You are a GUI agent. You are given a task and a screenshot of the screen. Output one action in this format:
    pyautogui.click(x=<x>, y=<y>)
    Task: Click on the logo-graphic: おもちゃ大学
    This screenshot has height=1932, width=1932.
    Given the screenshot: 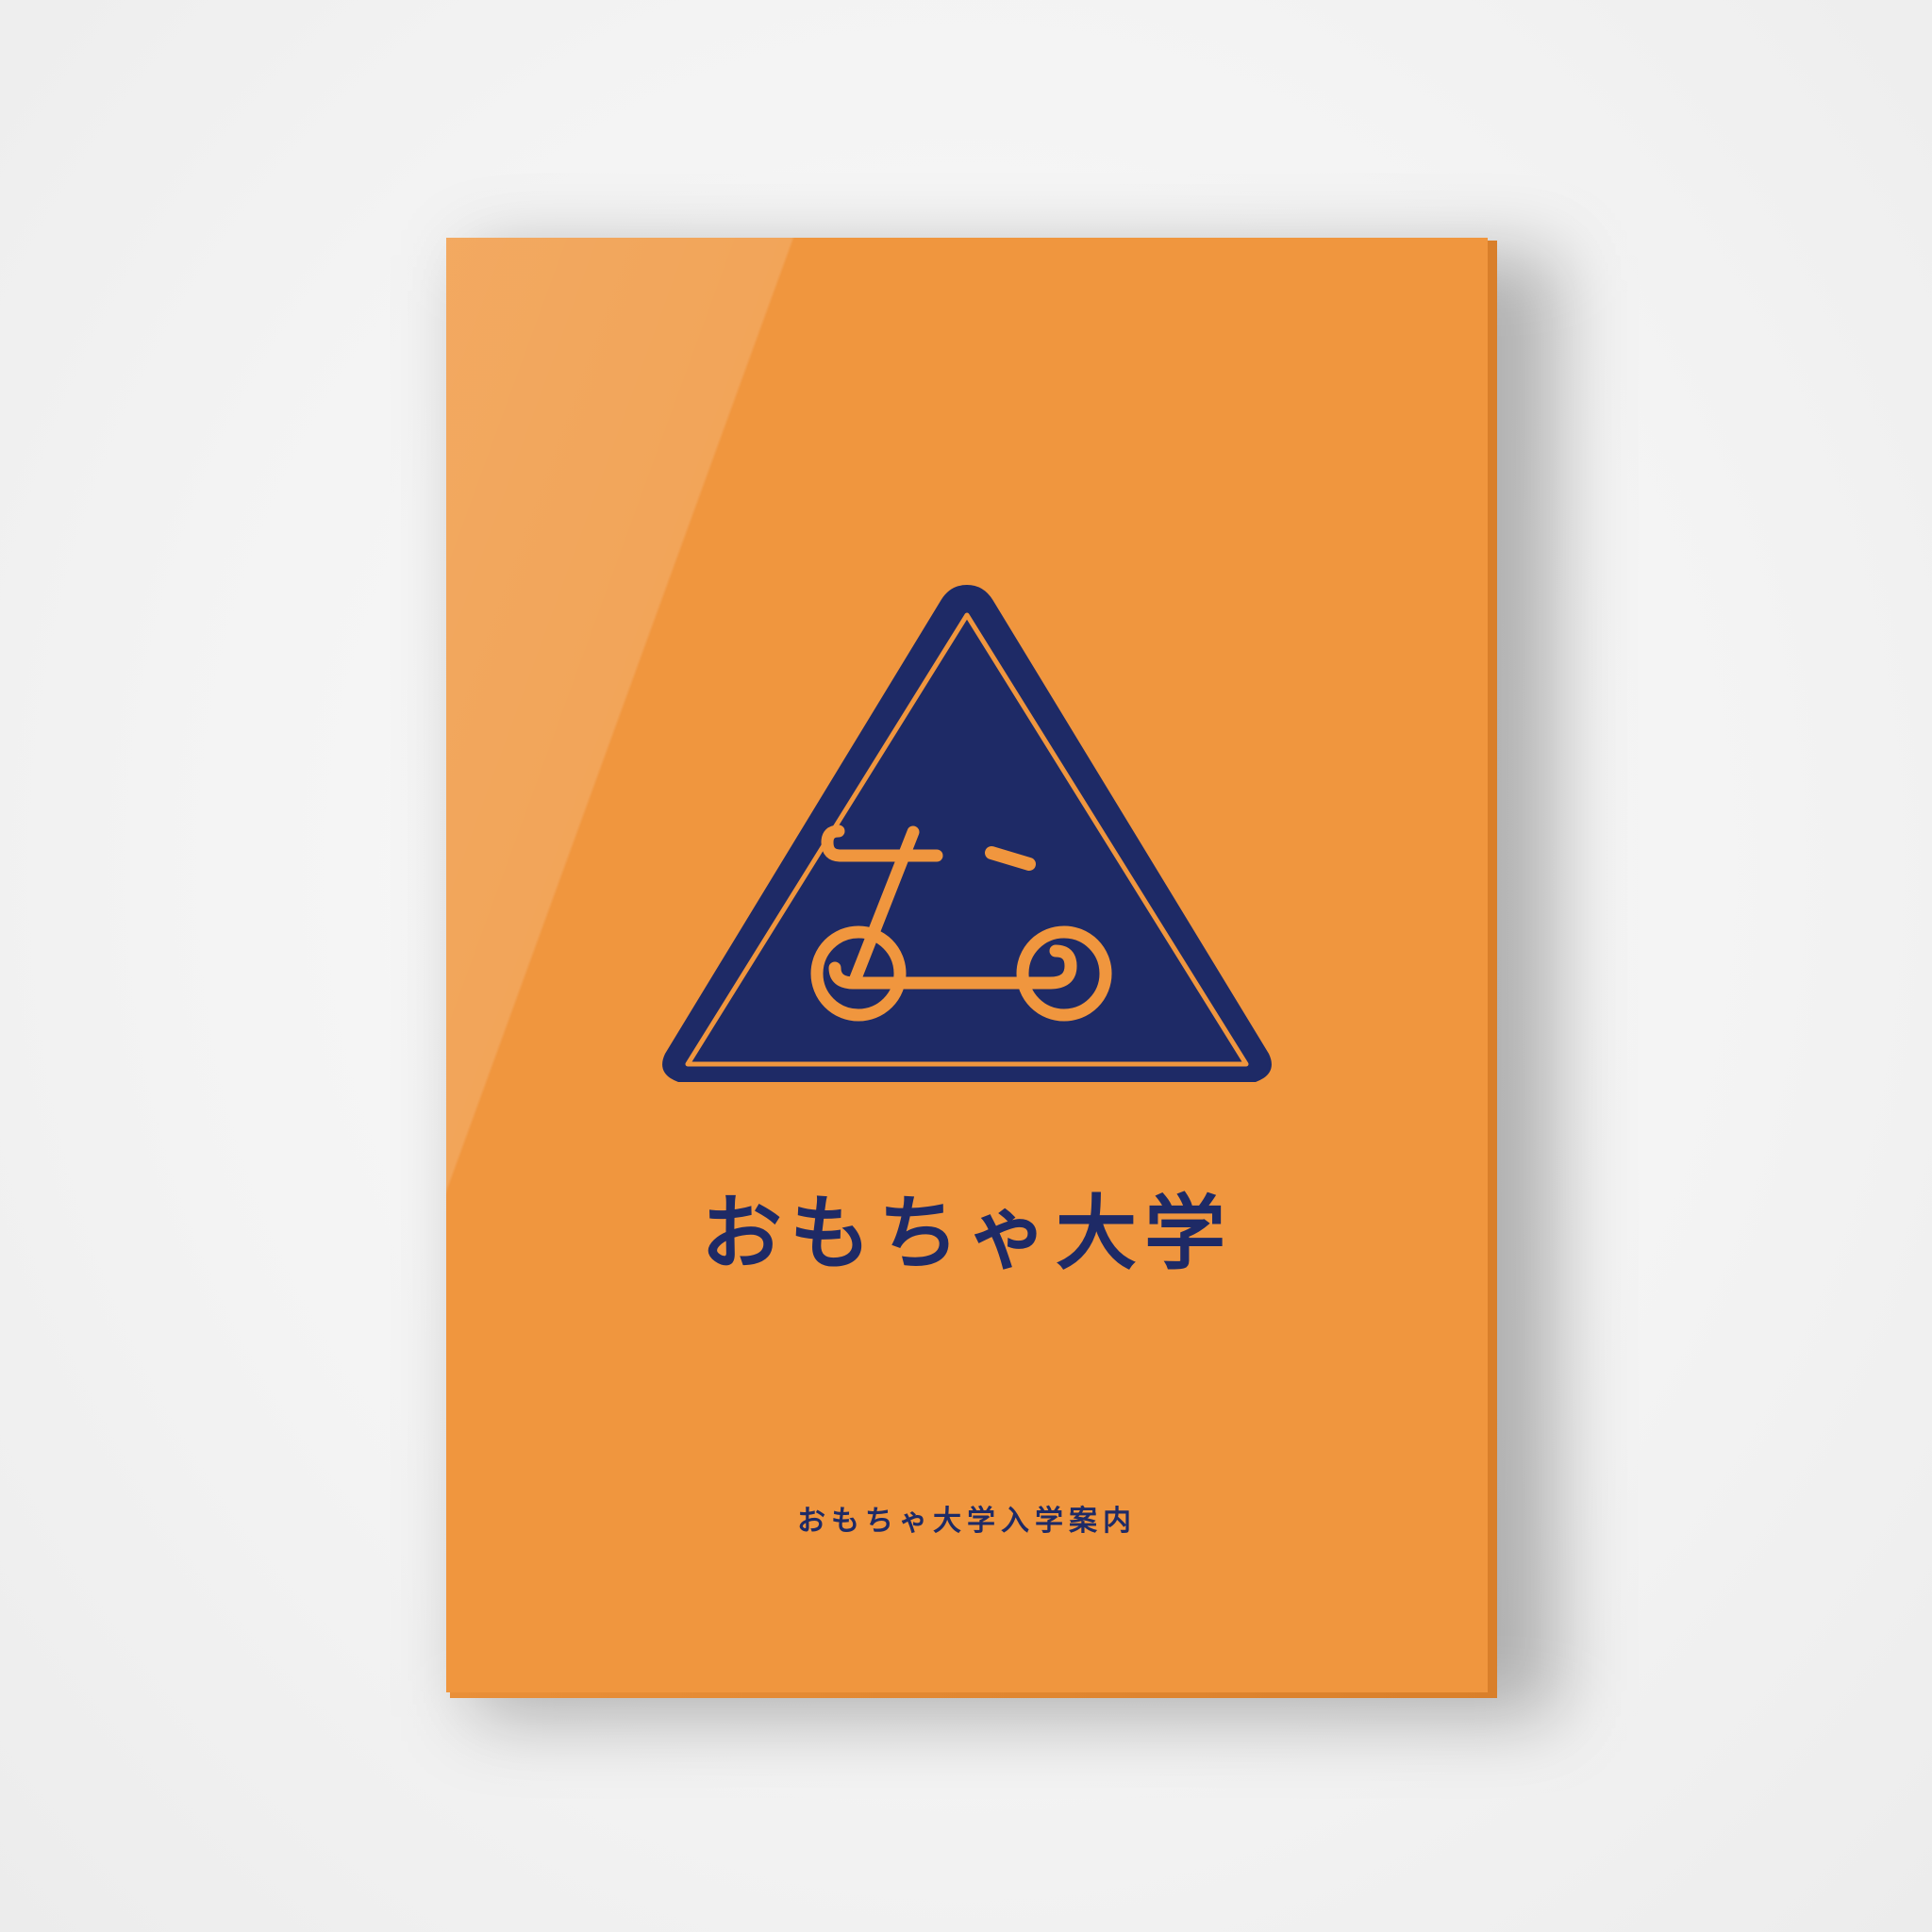 What is the action you would take?
    pyautogui.click(x=967, y=933)
    